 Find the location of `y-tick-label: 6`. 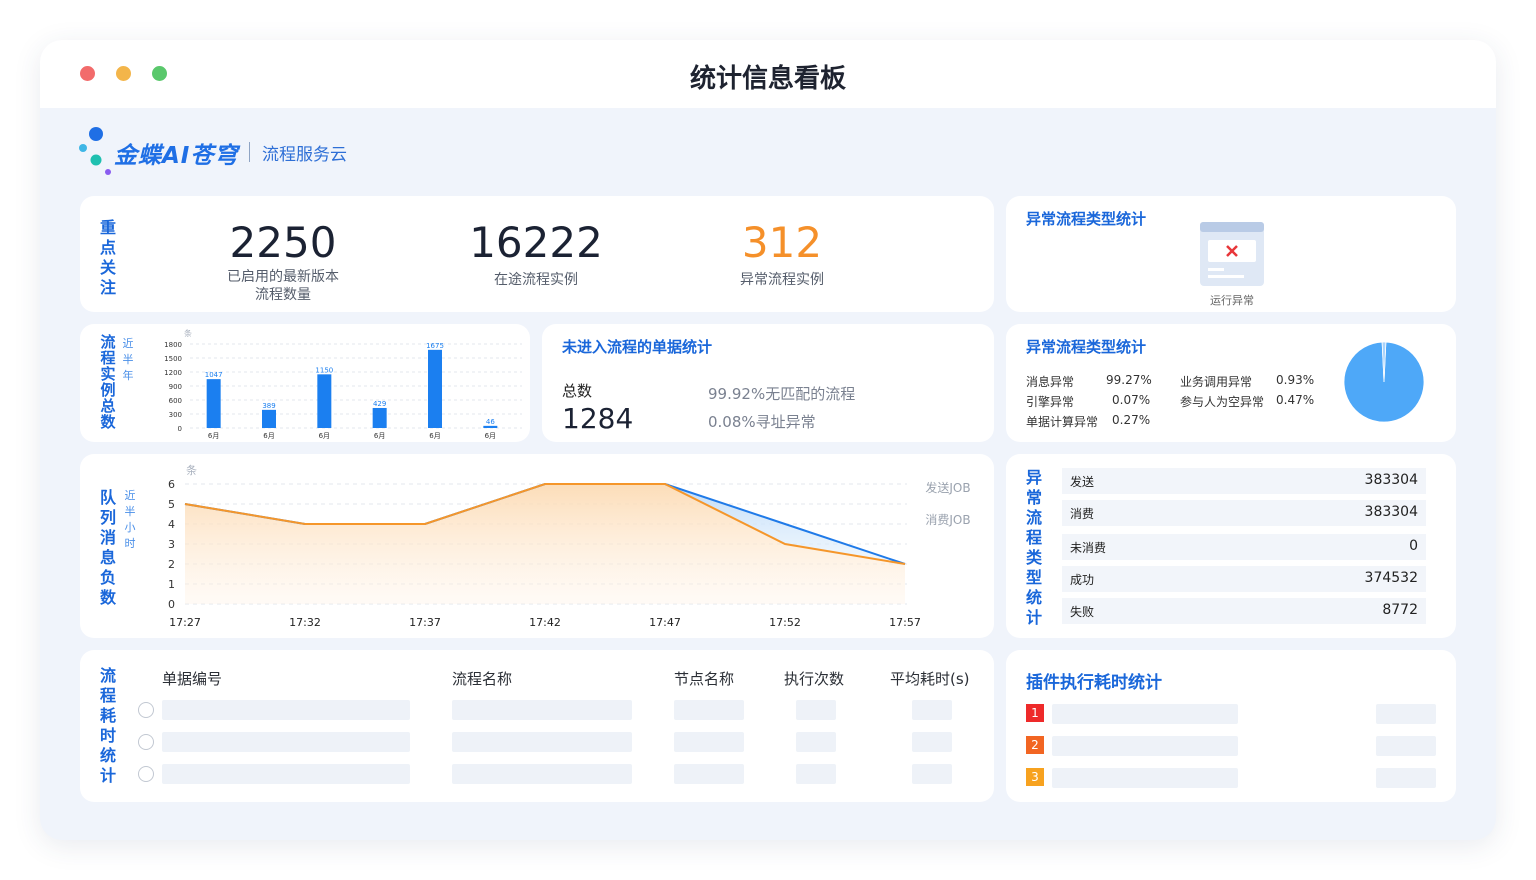

y-tick-label: 6 is located at coordinates (171, 484).